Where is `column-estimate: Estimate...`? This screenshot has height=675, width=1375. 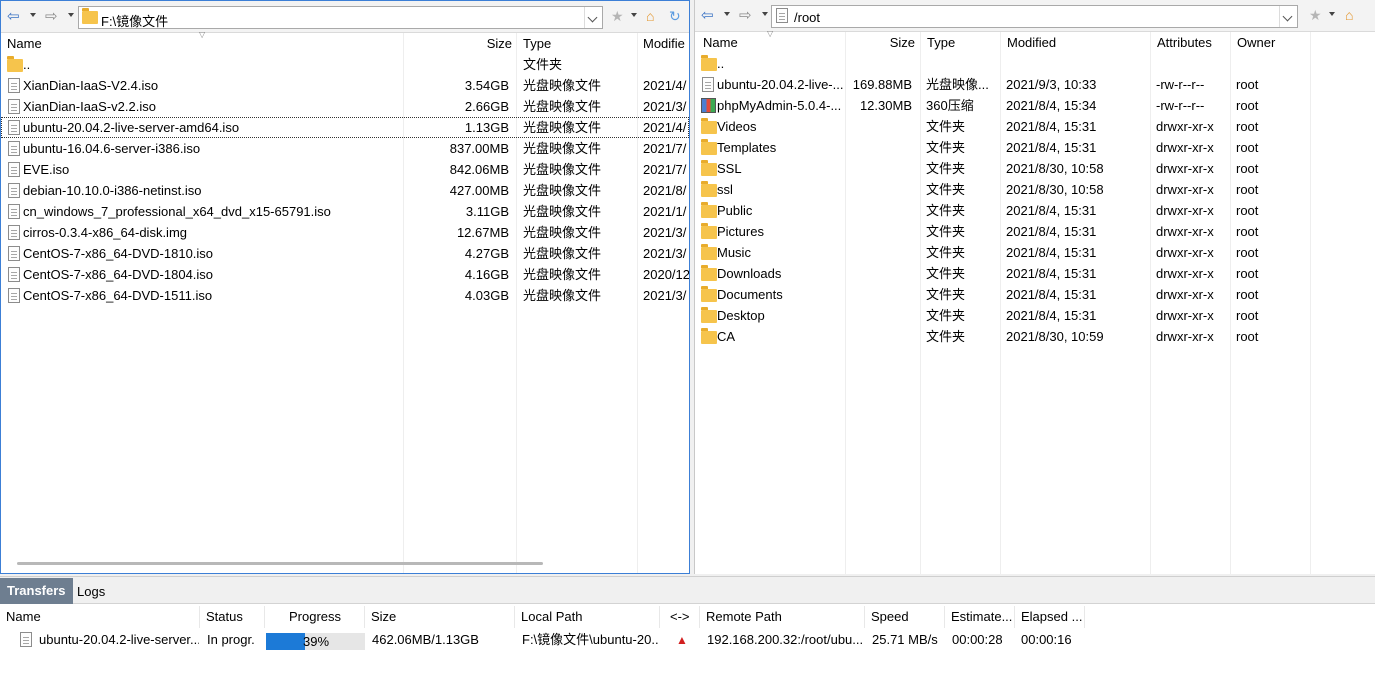
column-estimate: Estimate... is located at coordinates (980, 617).